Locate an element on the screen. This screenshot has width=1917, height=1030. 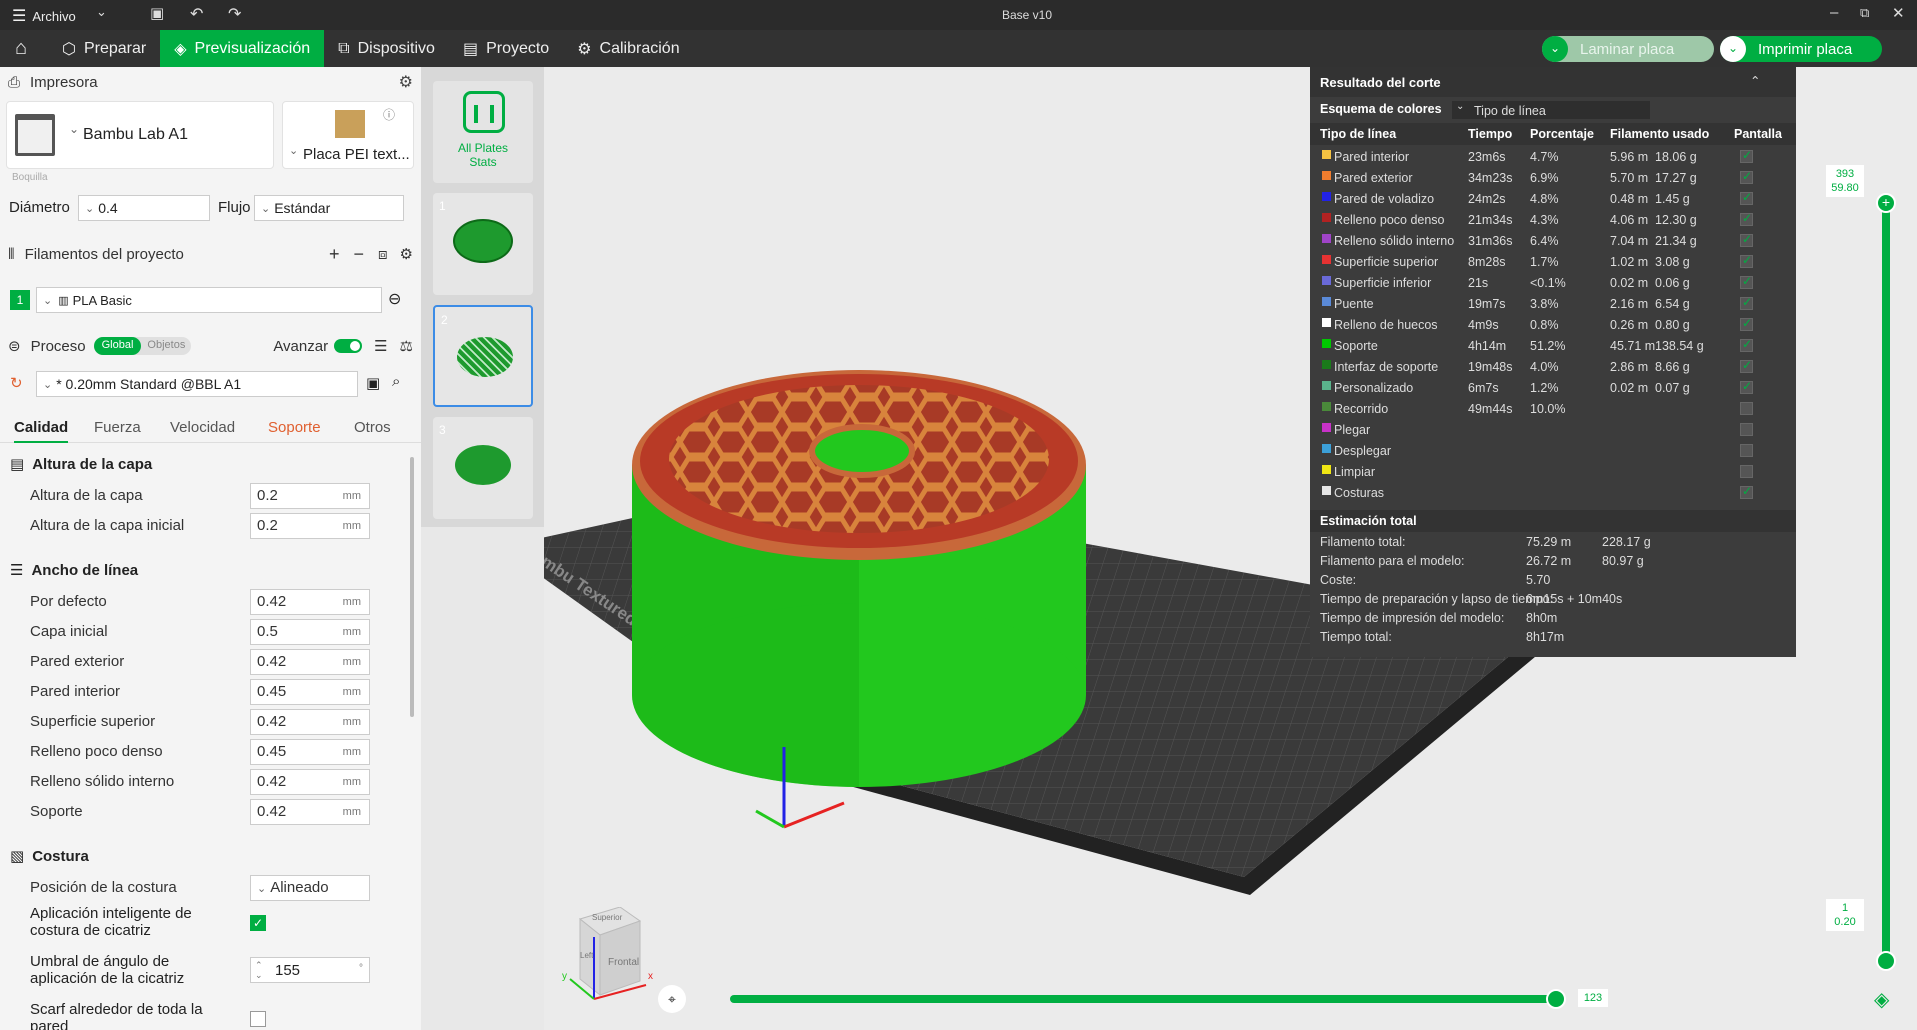
view-cube-left-label: Left is located at coordinates (586, 955).